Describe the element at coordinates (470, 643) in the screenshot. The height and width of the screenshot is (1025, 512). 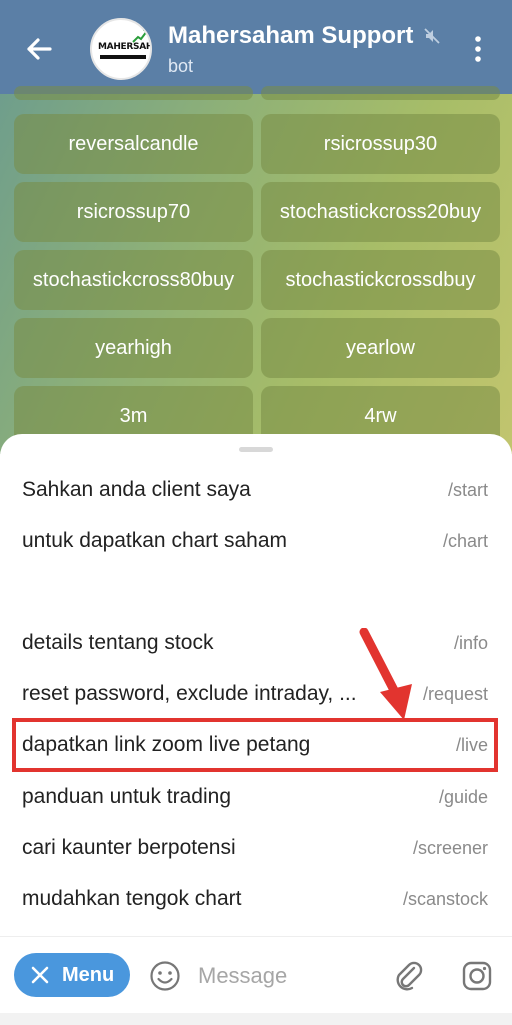
I see `command-name: /info` at that location.